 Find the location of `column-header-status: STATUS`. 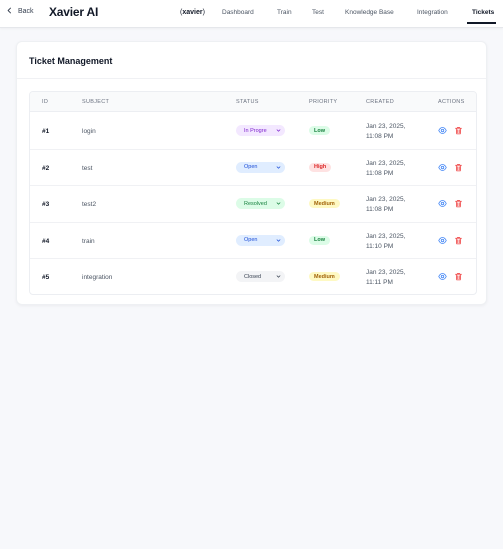

column-header-status: STATUS is located at coordinates (247, 102).